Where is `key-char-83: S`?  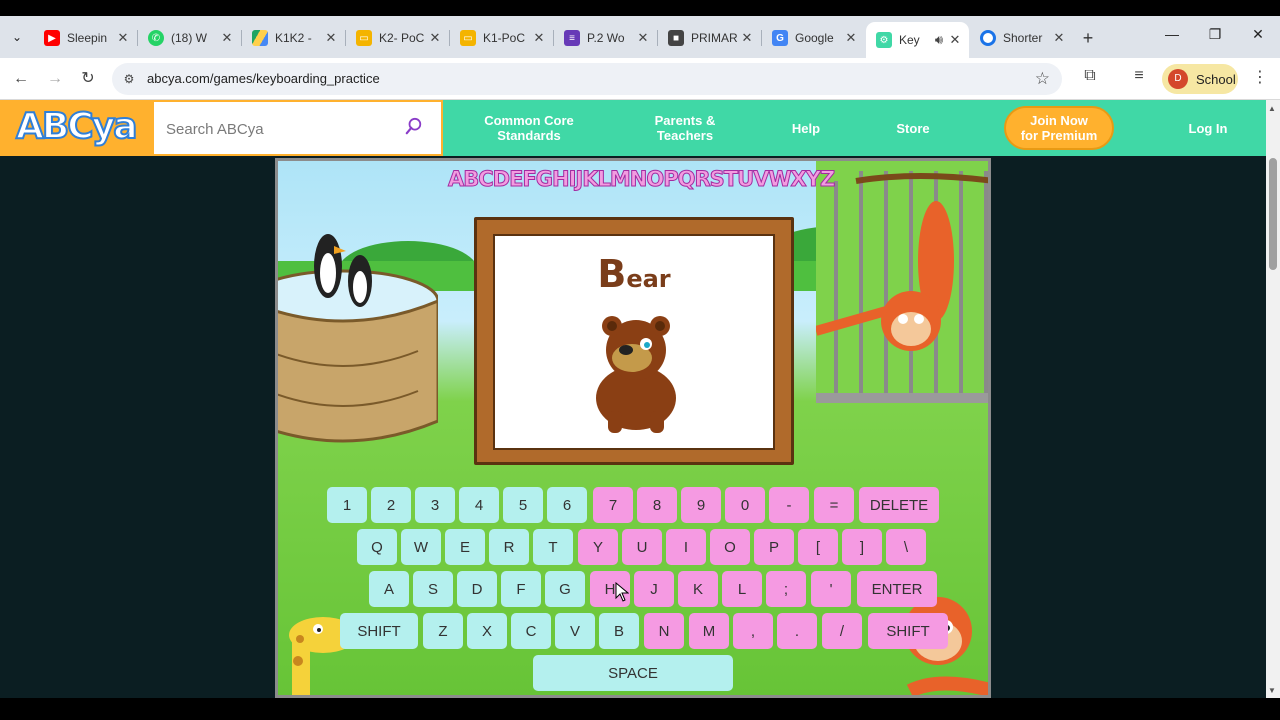
key-char-83: S is located at coordinates (433, 589).